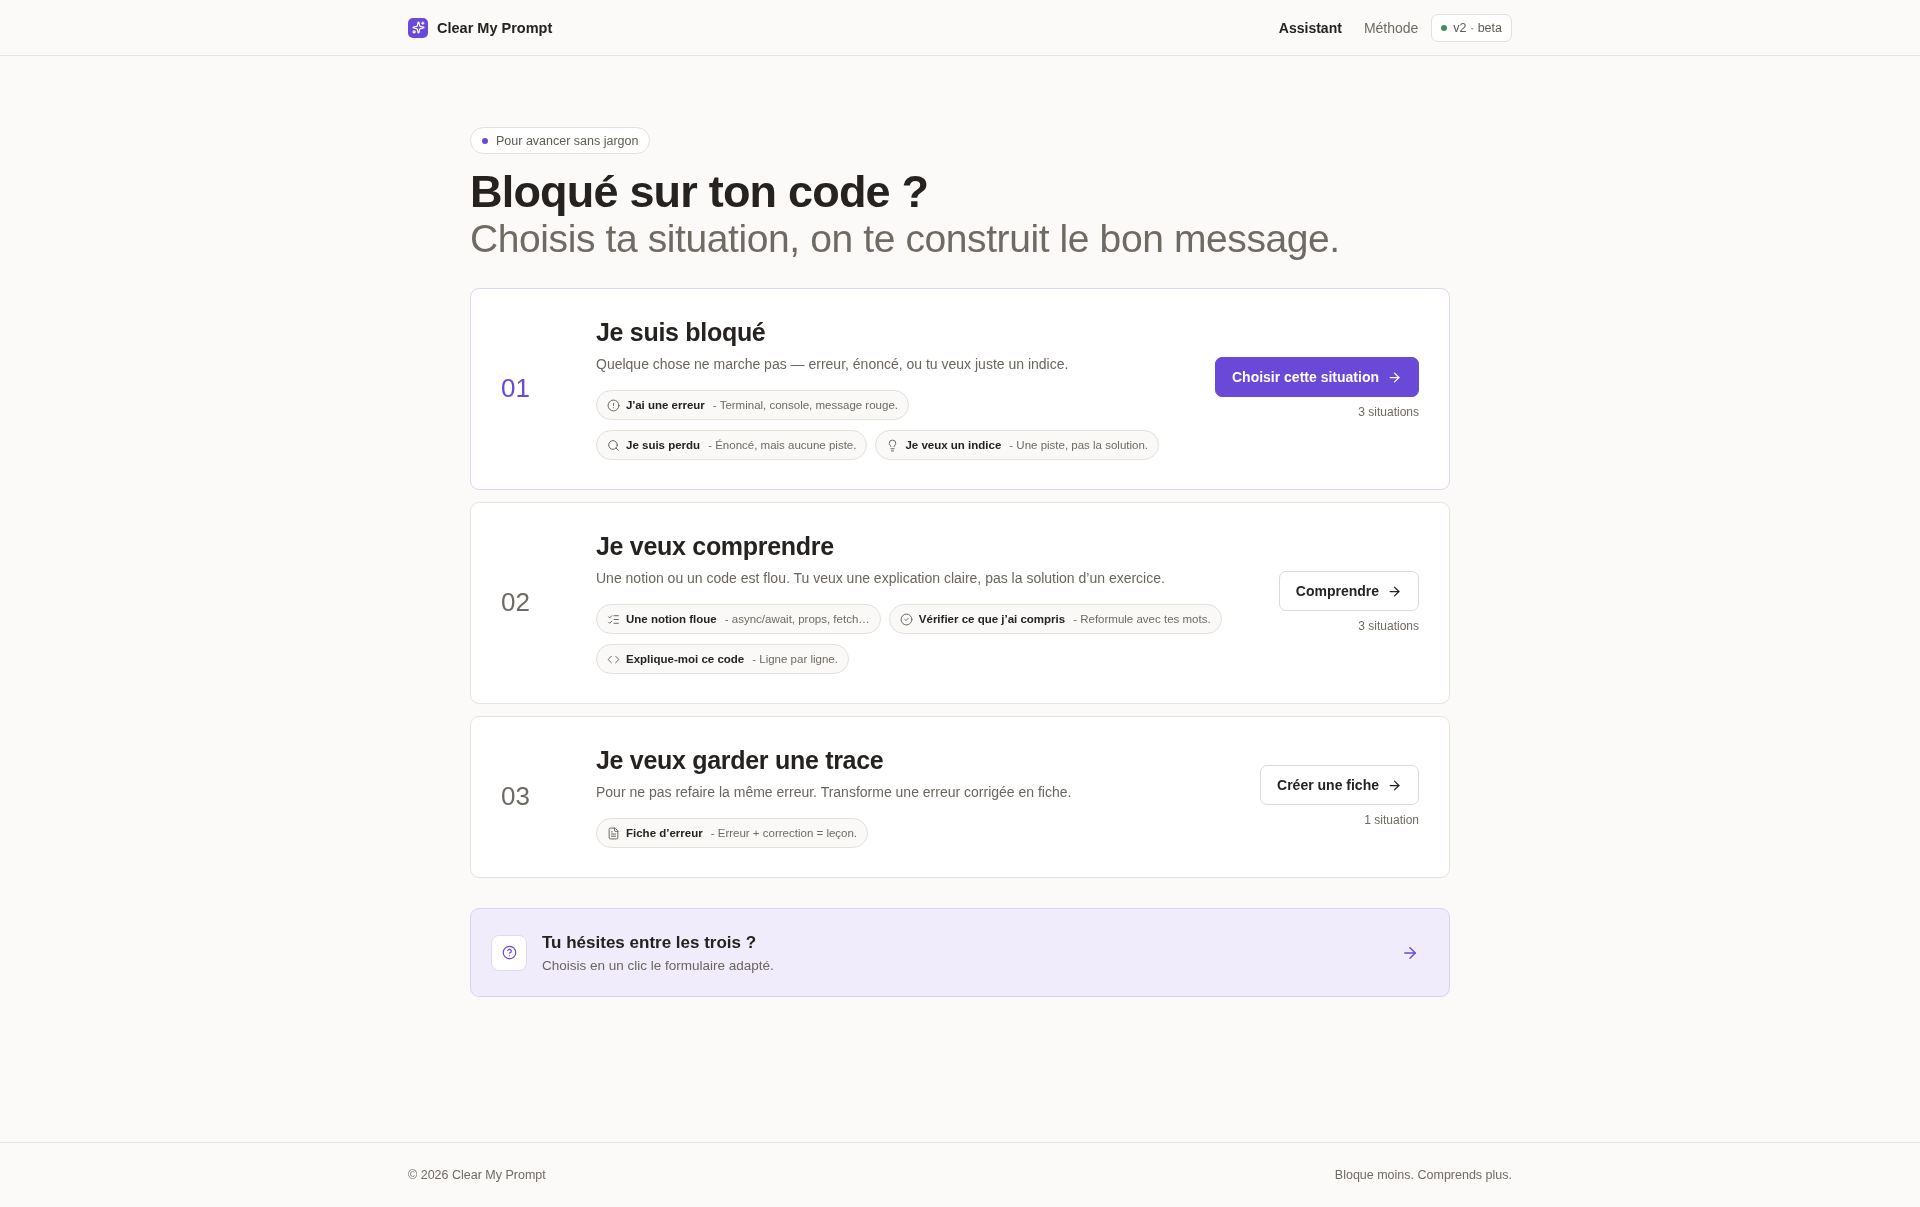 This screenshot has height=1207, width=1920. What do you see at coordinates (1391, 820) in the screenshot?
I see `situation-count: 1 situation` at bounding box center [1391, 820].